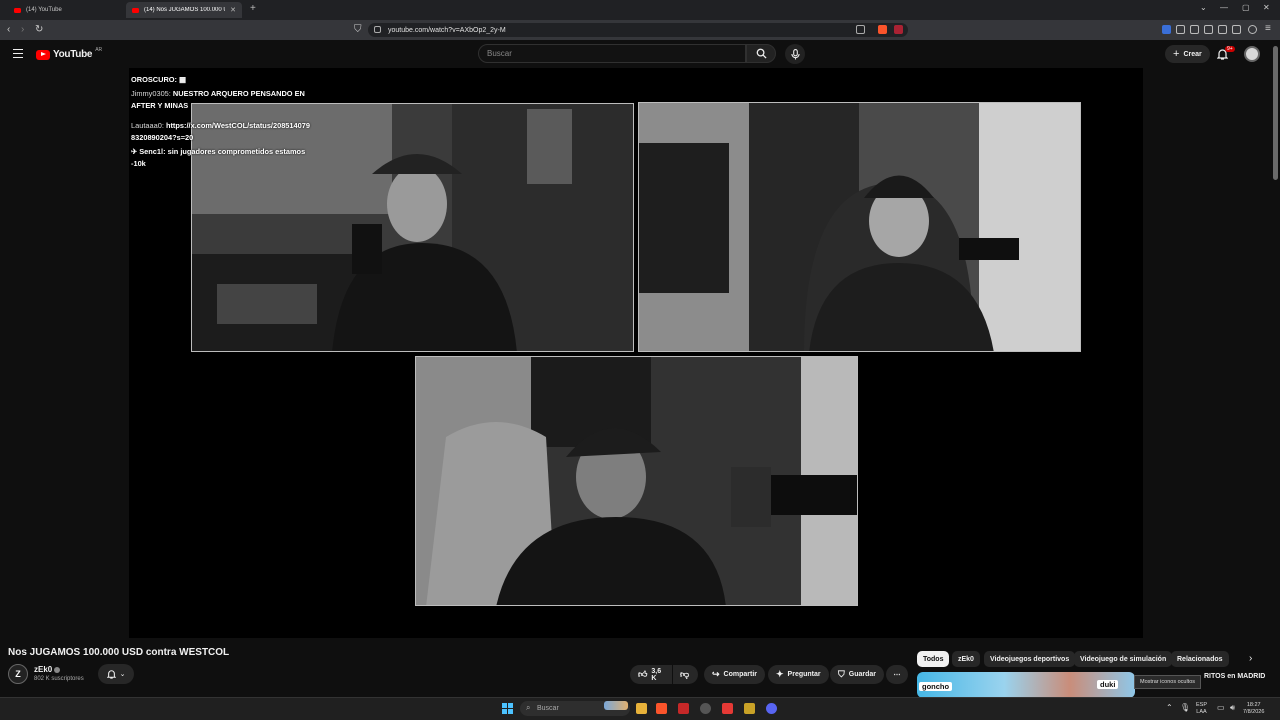 The image size is (1280, 720). What do you see at coordinates (933, 659) in the screenshot?
I see `chip-todos: Todos` at bounding box center [933, 659].